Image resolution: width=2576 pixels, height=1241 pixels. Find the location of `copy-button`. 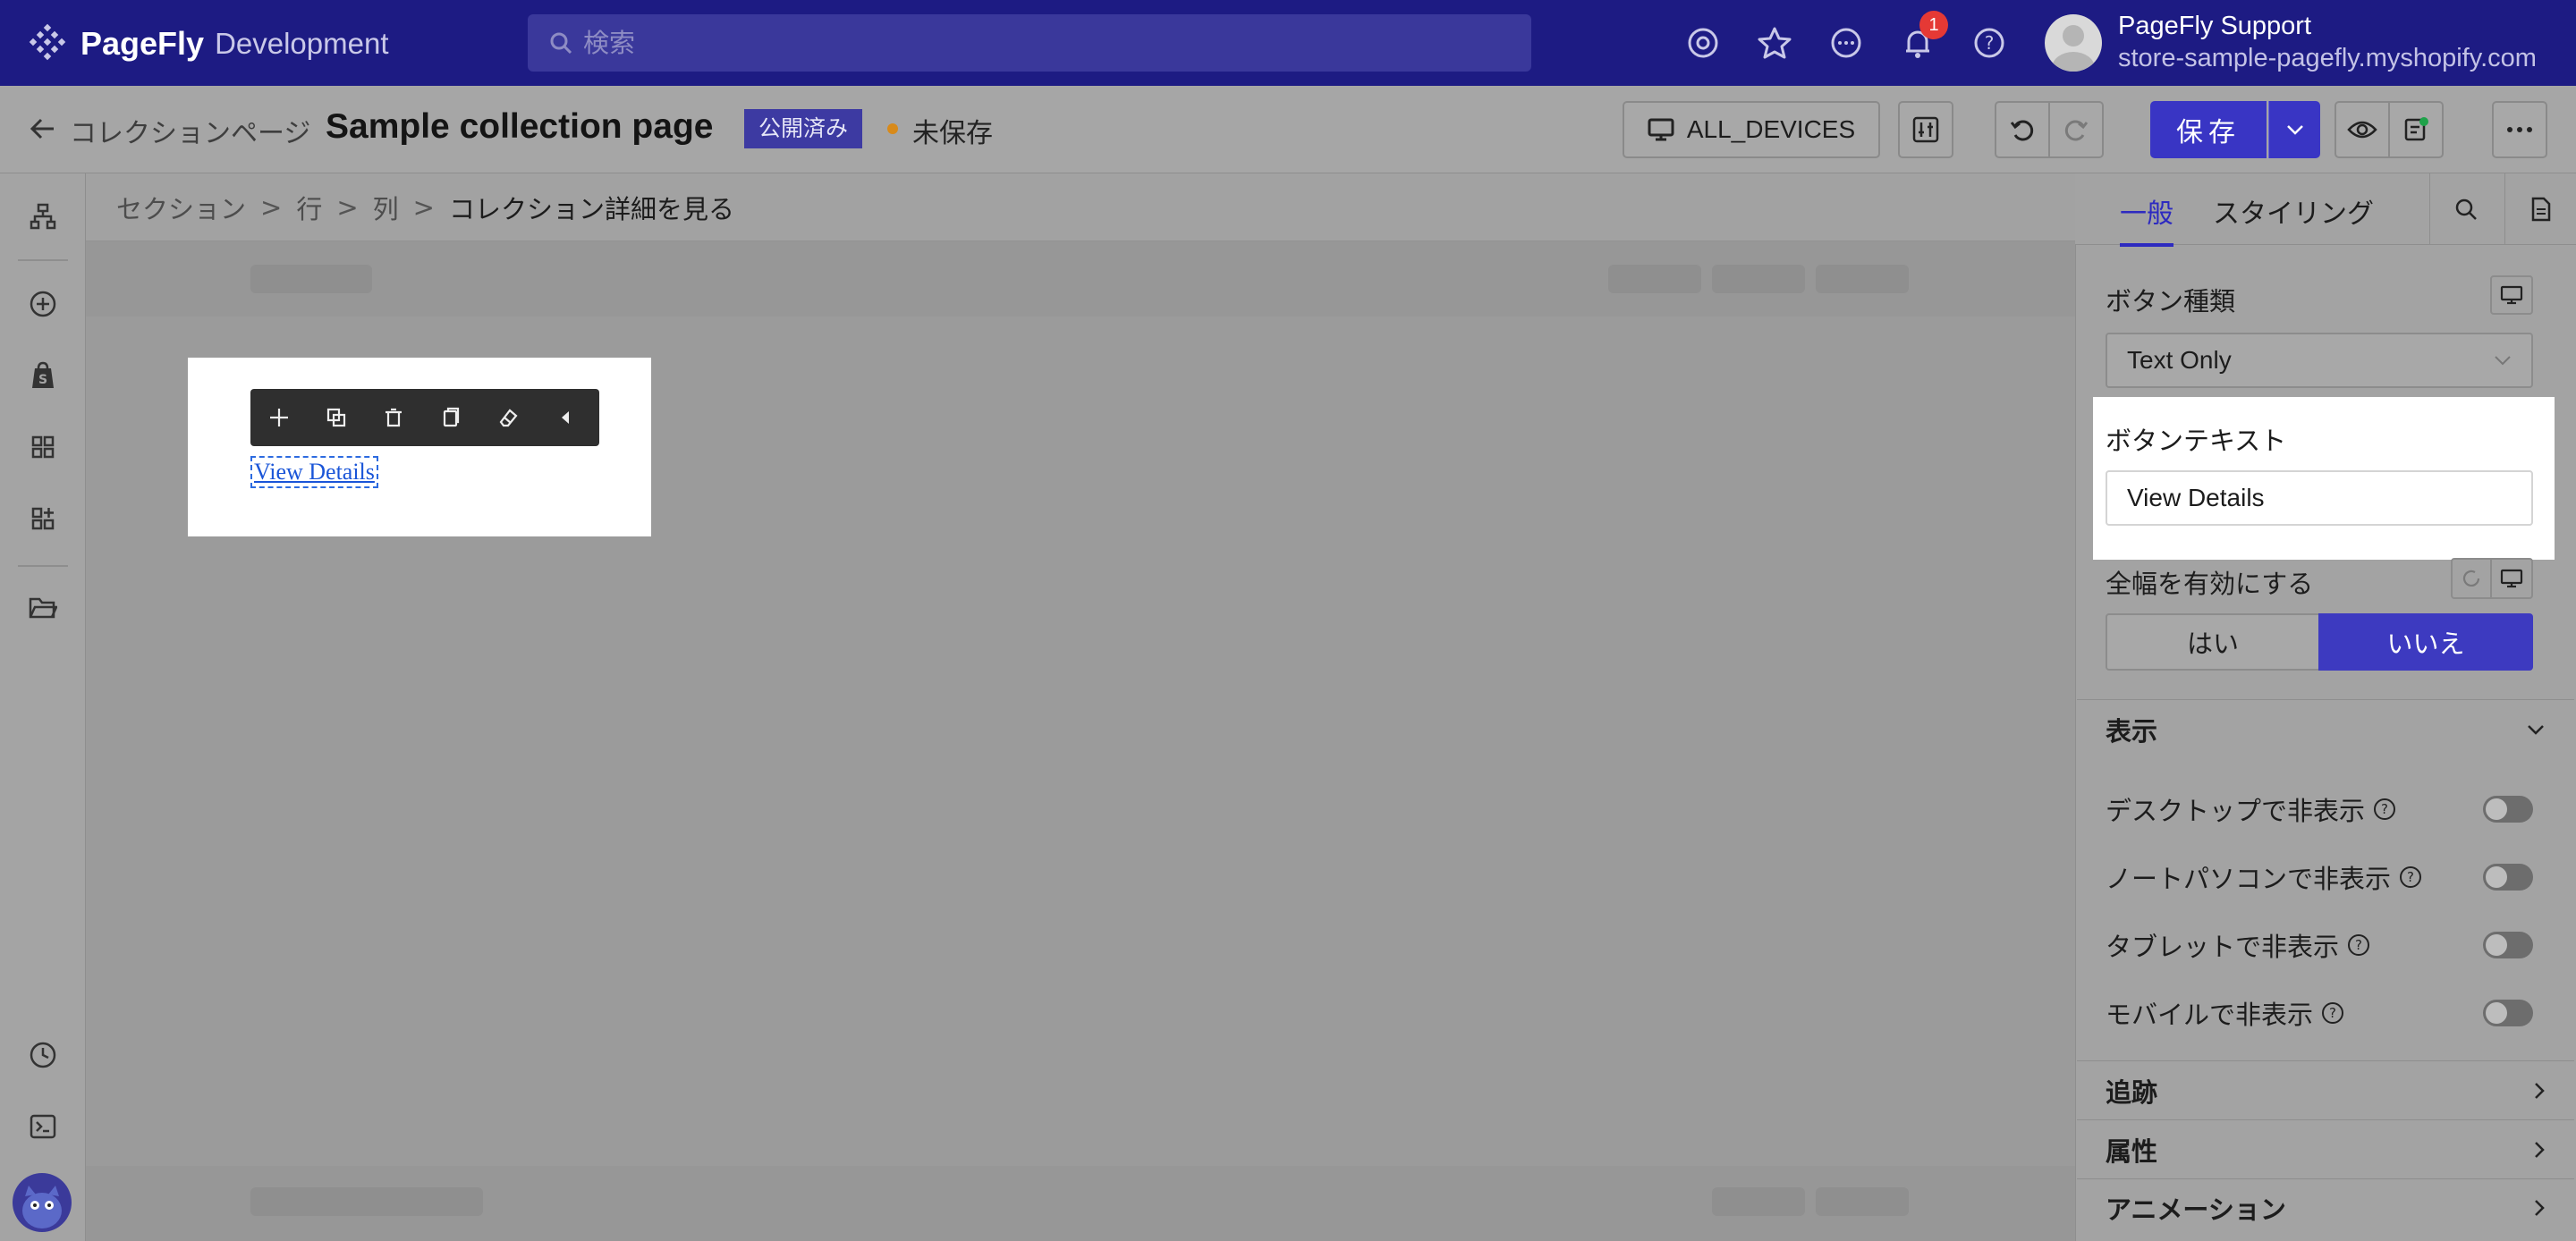

copy-button is located at coordinates (450, 417).